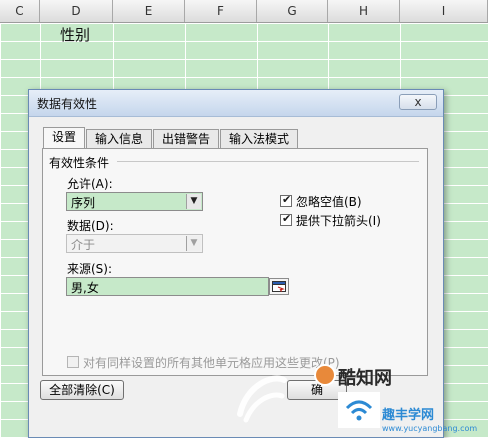  I want to click on tab-ime-mode: 输入法模式, so click(259, 138).